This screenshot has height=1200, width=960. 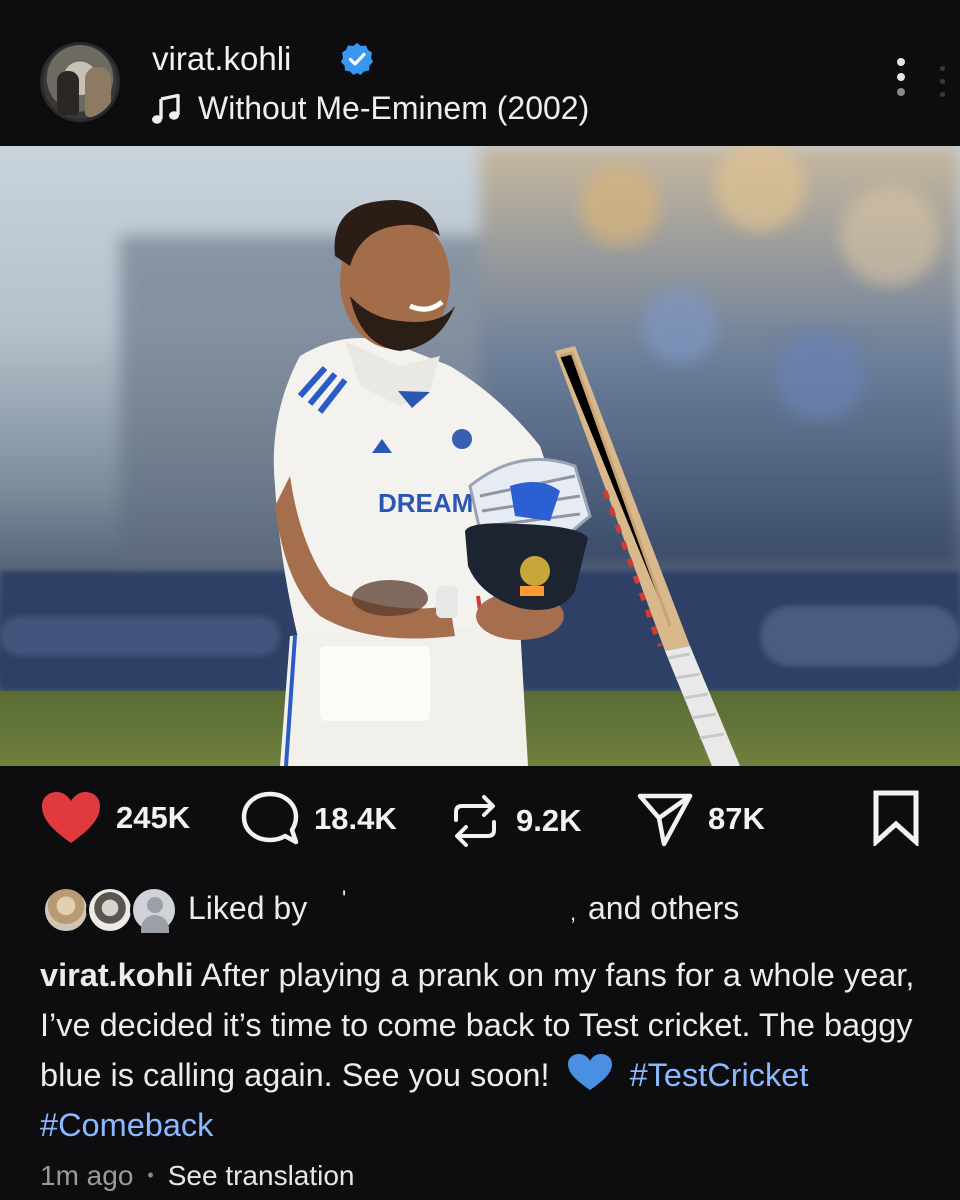 I want to click on liked-by-row: Liked by ' , and others, so click(x=492, y=910).